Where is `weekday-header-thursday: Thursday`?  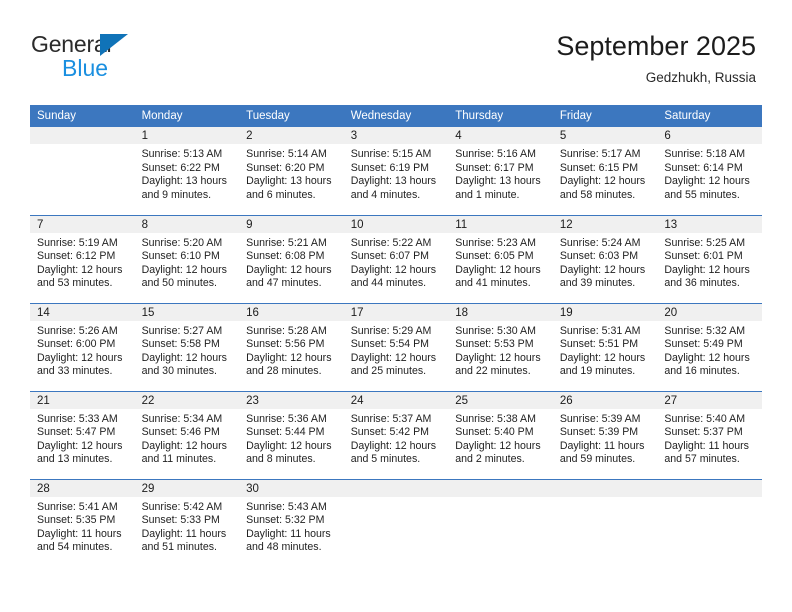
weekday-header-thursday: Thursday is located at coordinates (500, 116).